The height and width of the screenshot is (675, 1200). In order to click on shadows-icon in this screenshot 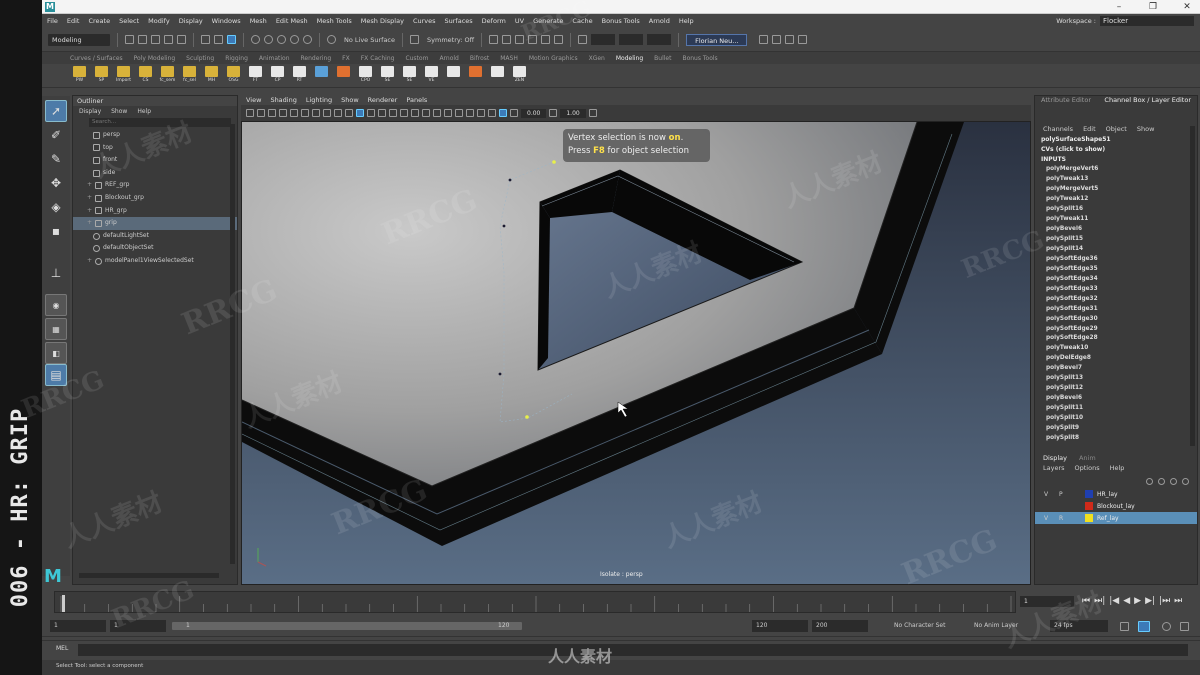, I will do `click(415, 113)`.